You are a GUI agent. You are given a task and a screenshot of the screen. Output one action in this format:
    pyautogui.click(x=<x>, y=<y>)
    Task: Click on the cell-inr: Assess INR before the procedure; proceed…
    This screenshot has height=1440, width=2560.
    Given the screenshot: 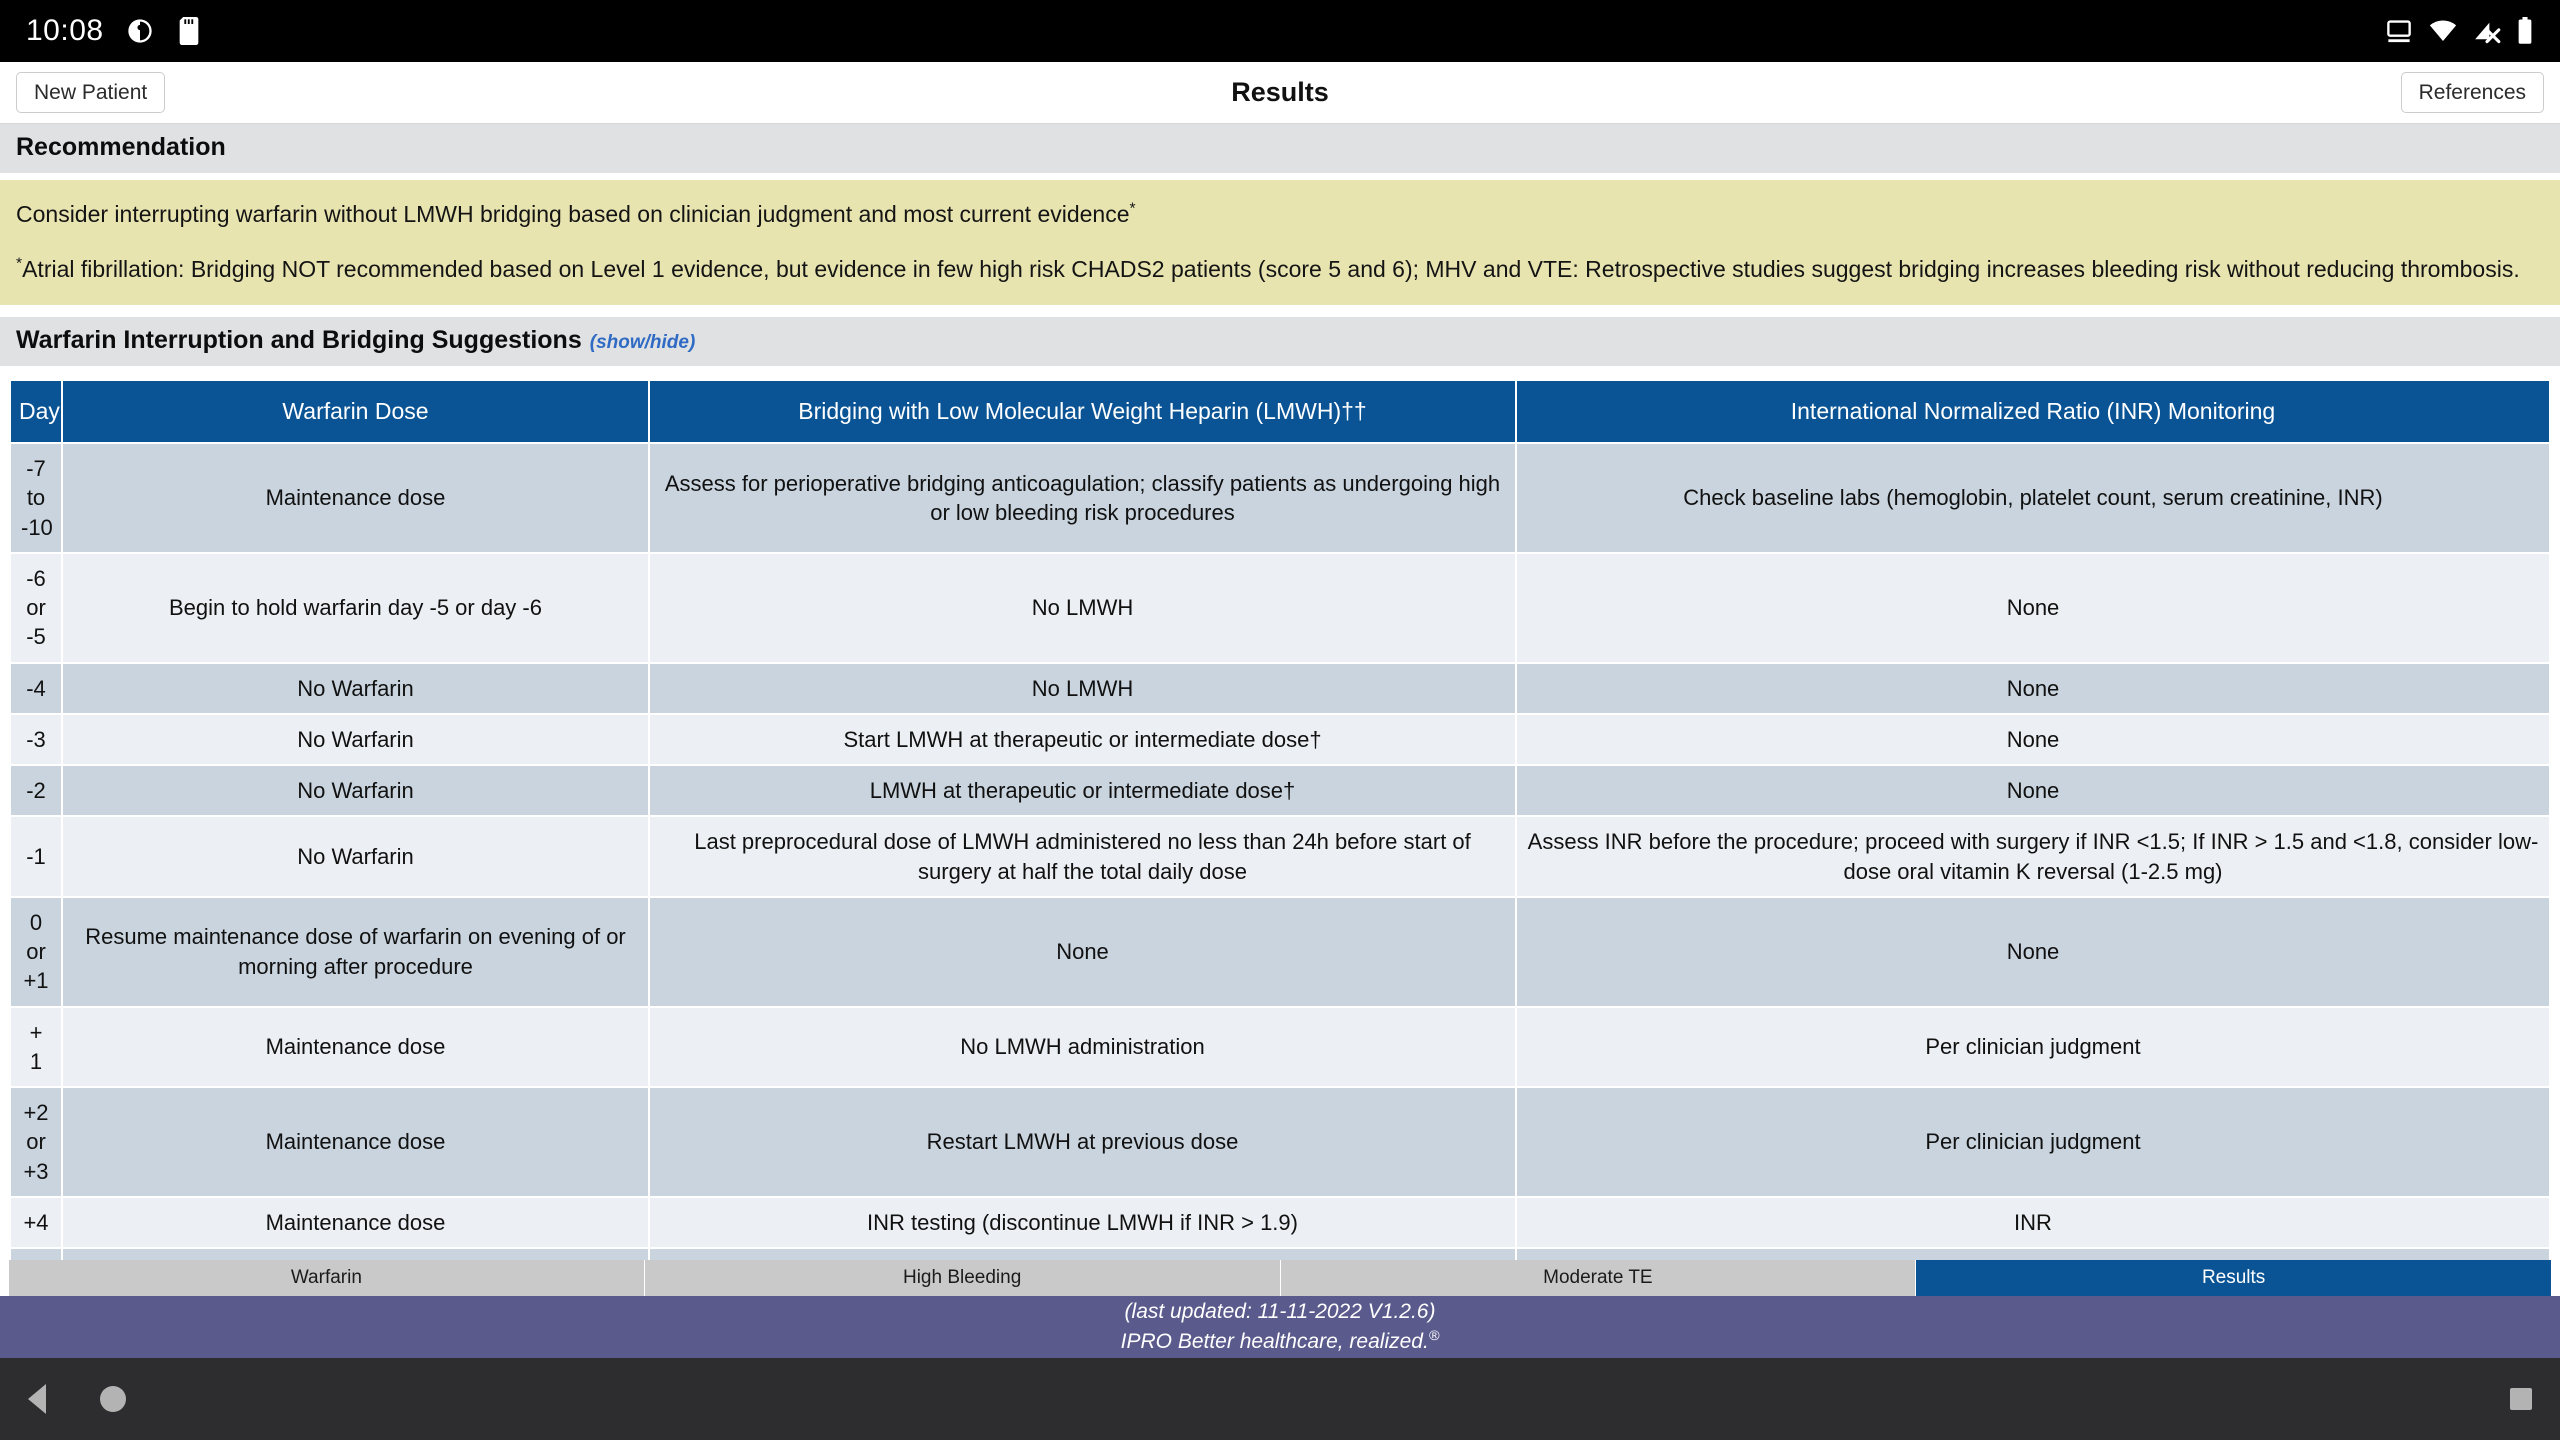 What is the action you would take?
    pyautogui.click(x=2033, y=856)
    